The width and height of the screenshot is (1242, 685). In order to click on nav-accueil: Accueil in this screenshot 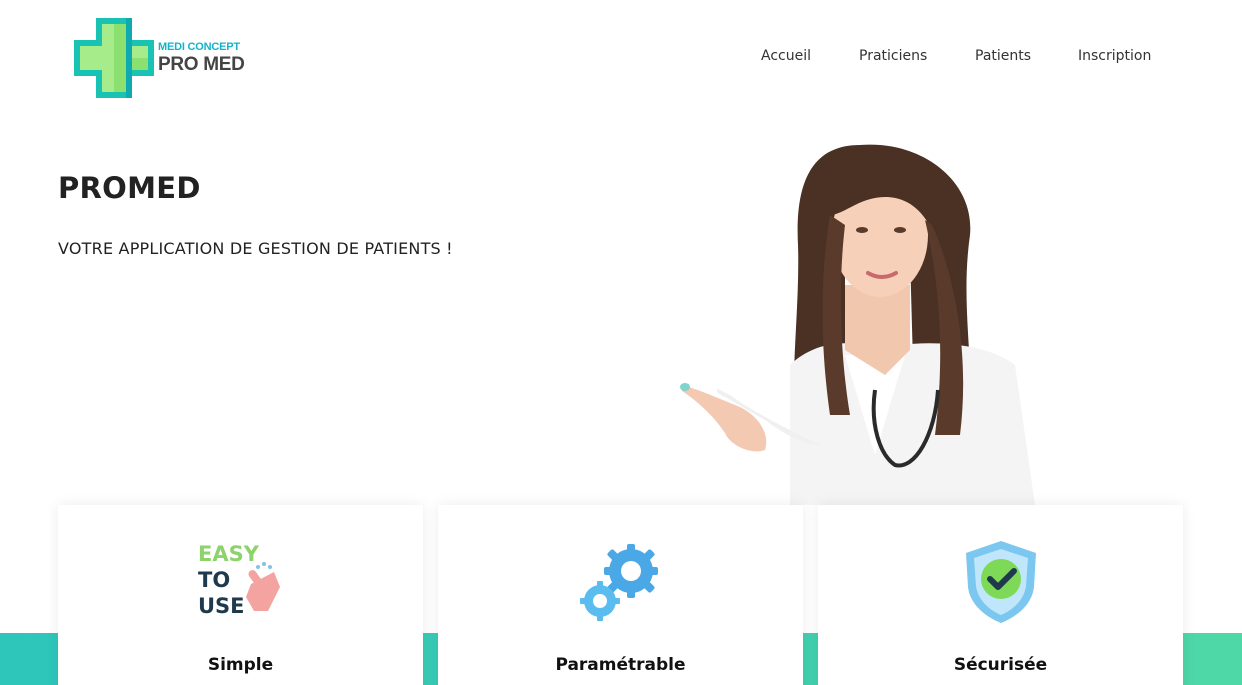, I will do `click(786, 56)`.